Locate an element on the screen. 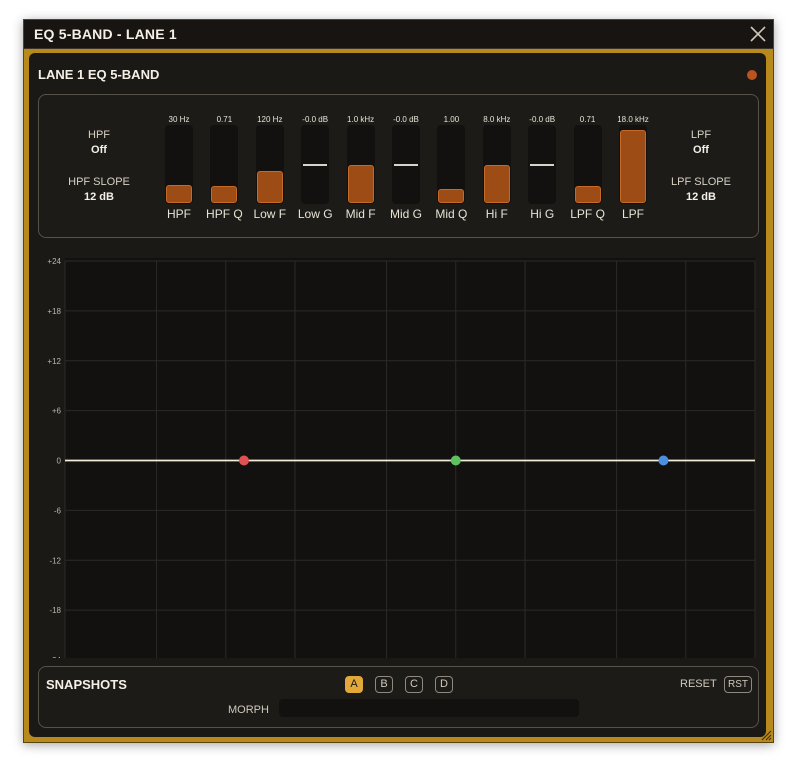 Image resolution: width=797 pixels, height=770 pixels. snapshot-a-button: A is located at coordinates (354, 684).